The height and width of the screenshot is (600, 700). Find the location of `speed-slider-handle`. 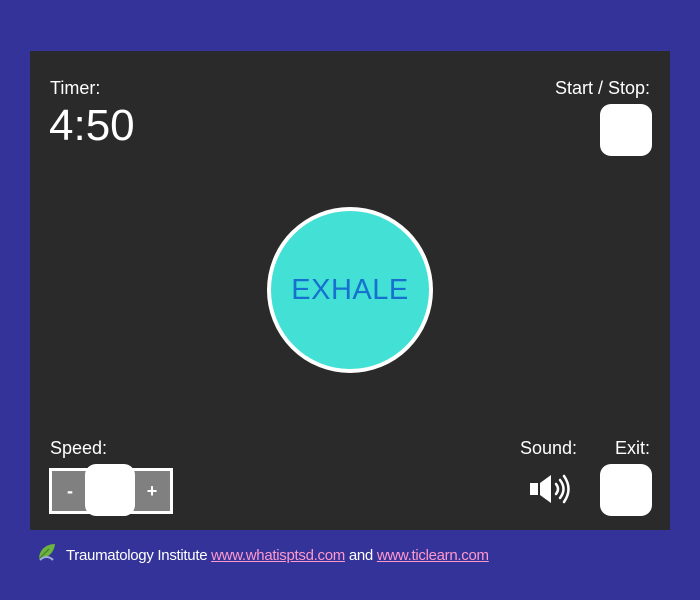

speed-slider-handle is located at coordinates (110, 490).